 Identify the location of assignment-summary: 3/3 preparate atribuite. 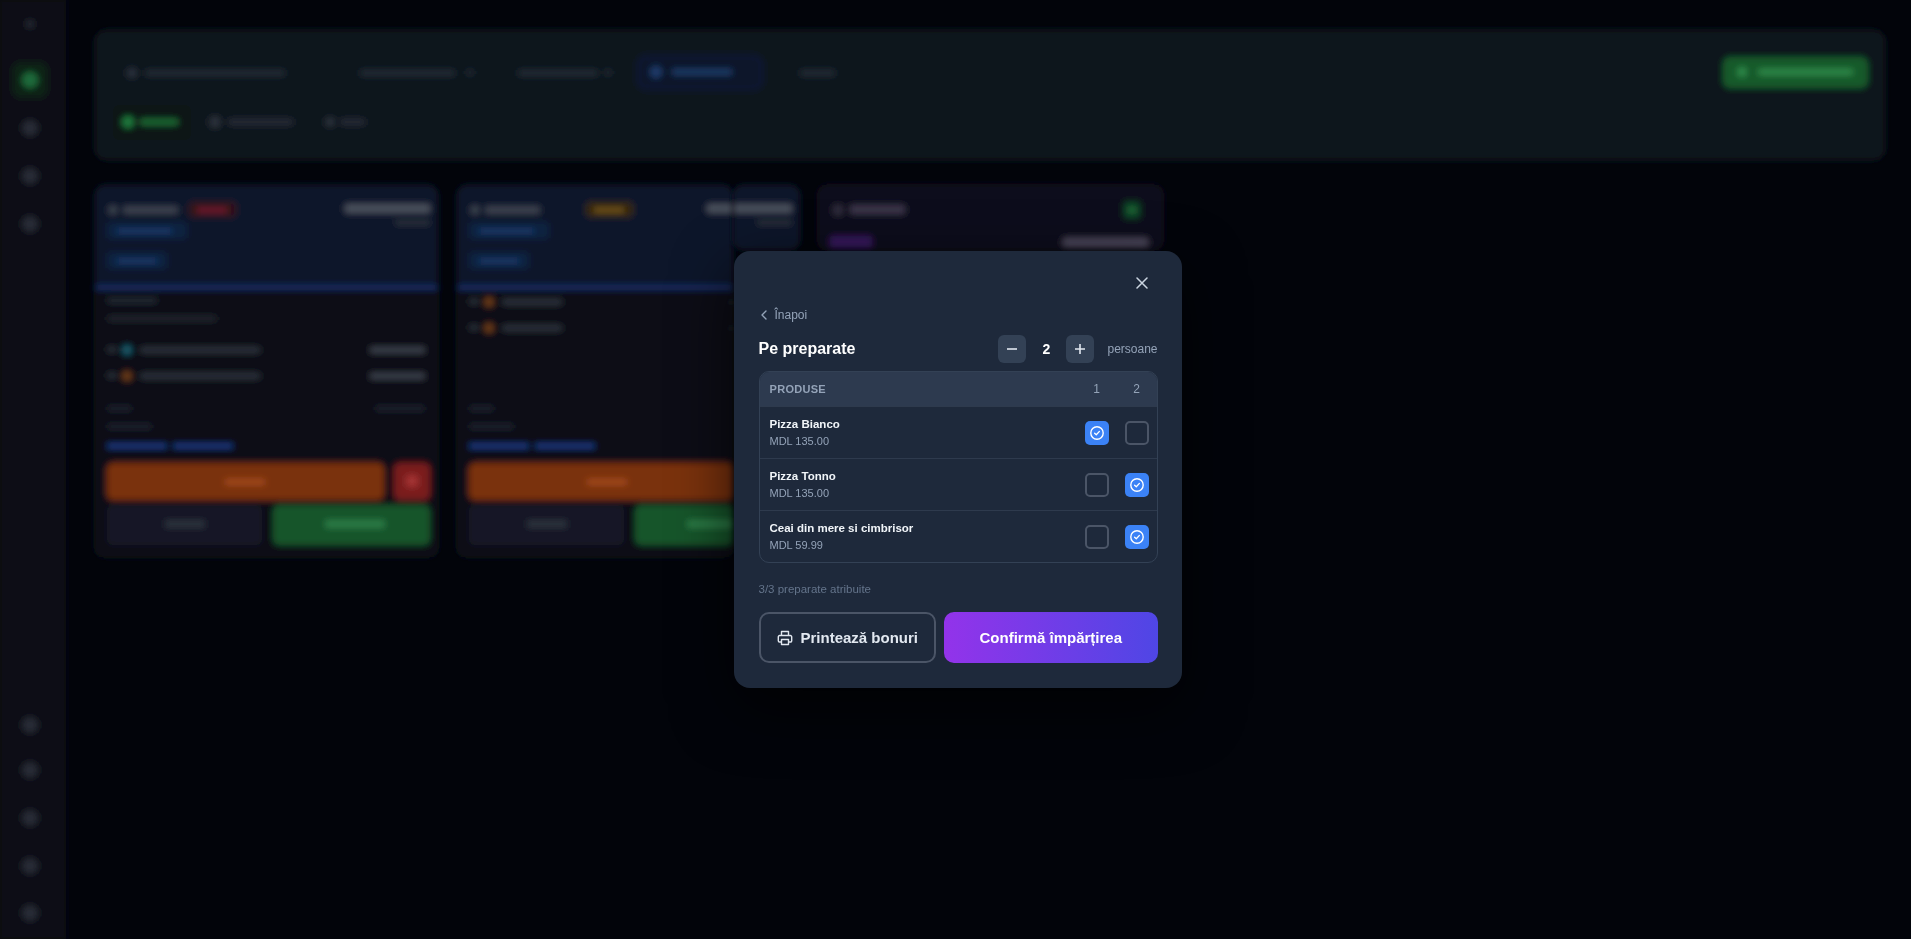
(815, 589).